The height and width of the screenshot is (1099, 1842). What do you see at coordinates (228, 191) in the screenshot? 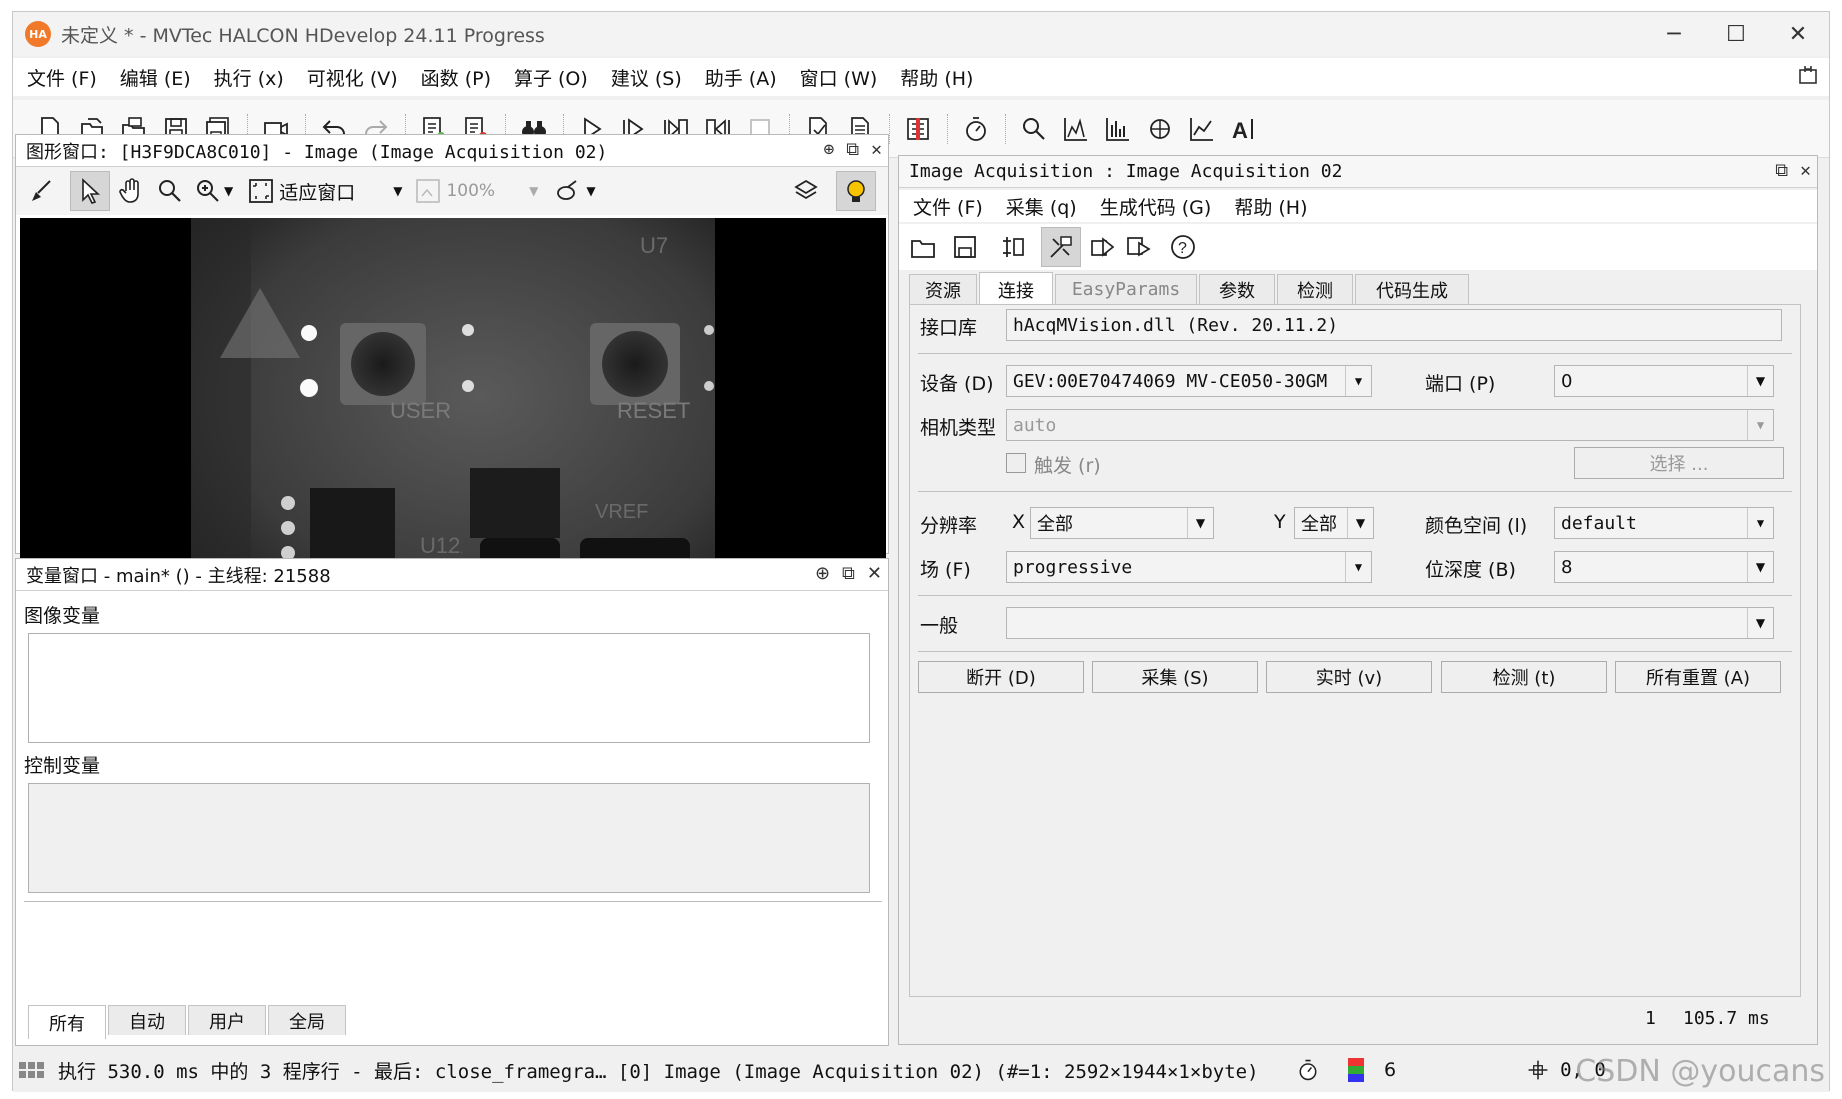
I see `zoom-dropdown-arrow-icon: ▼` at bounding box center [228, 191].